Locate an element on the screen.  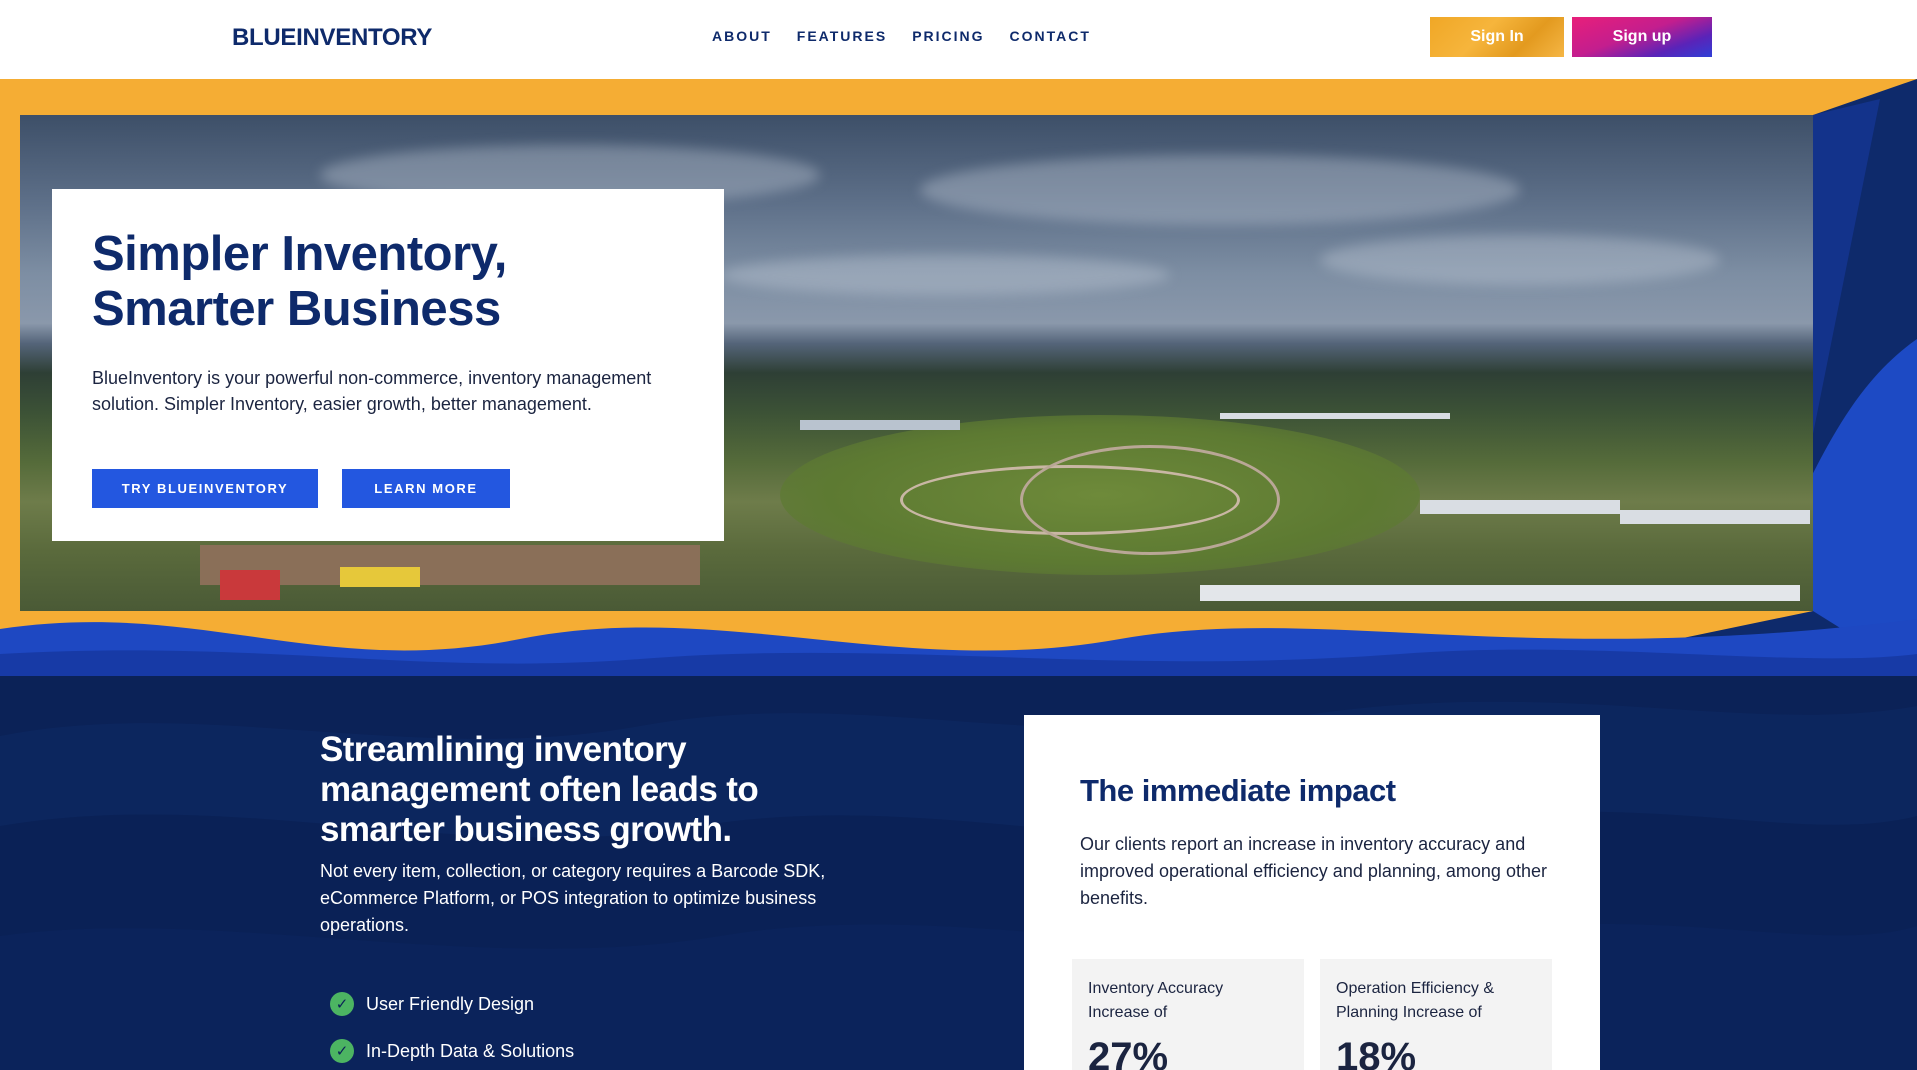
stat-value: 27% is located at coordinates (1128, 1052).